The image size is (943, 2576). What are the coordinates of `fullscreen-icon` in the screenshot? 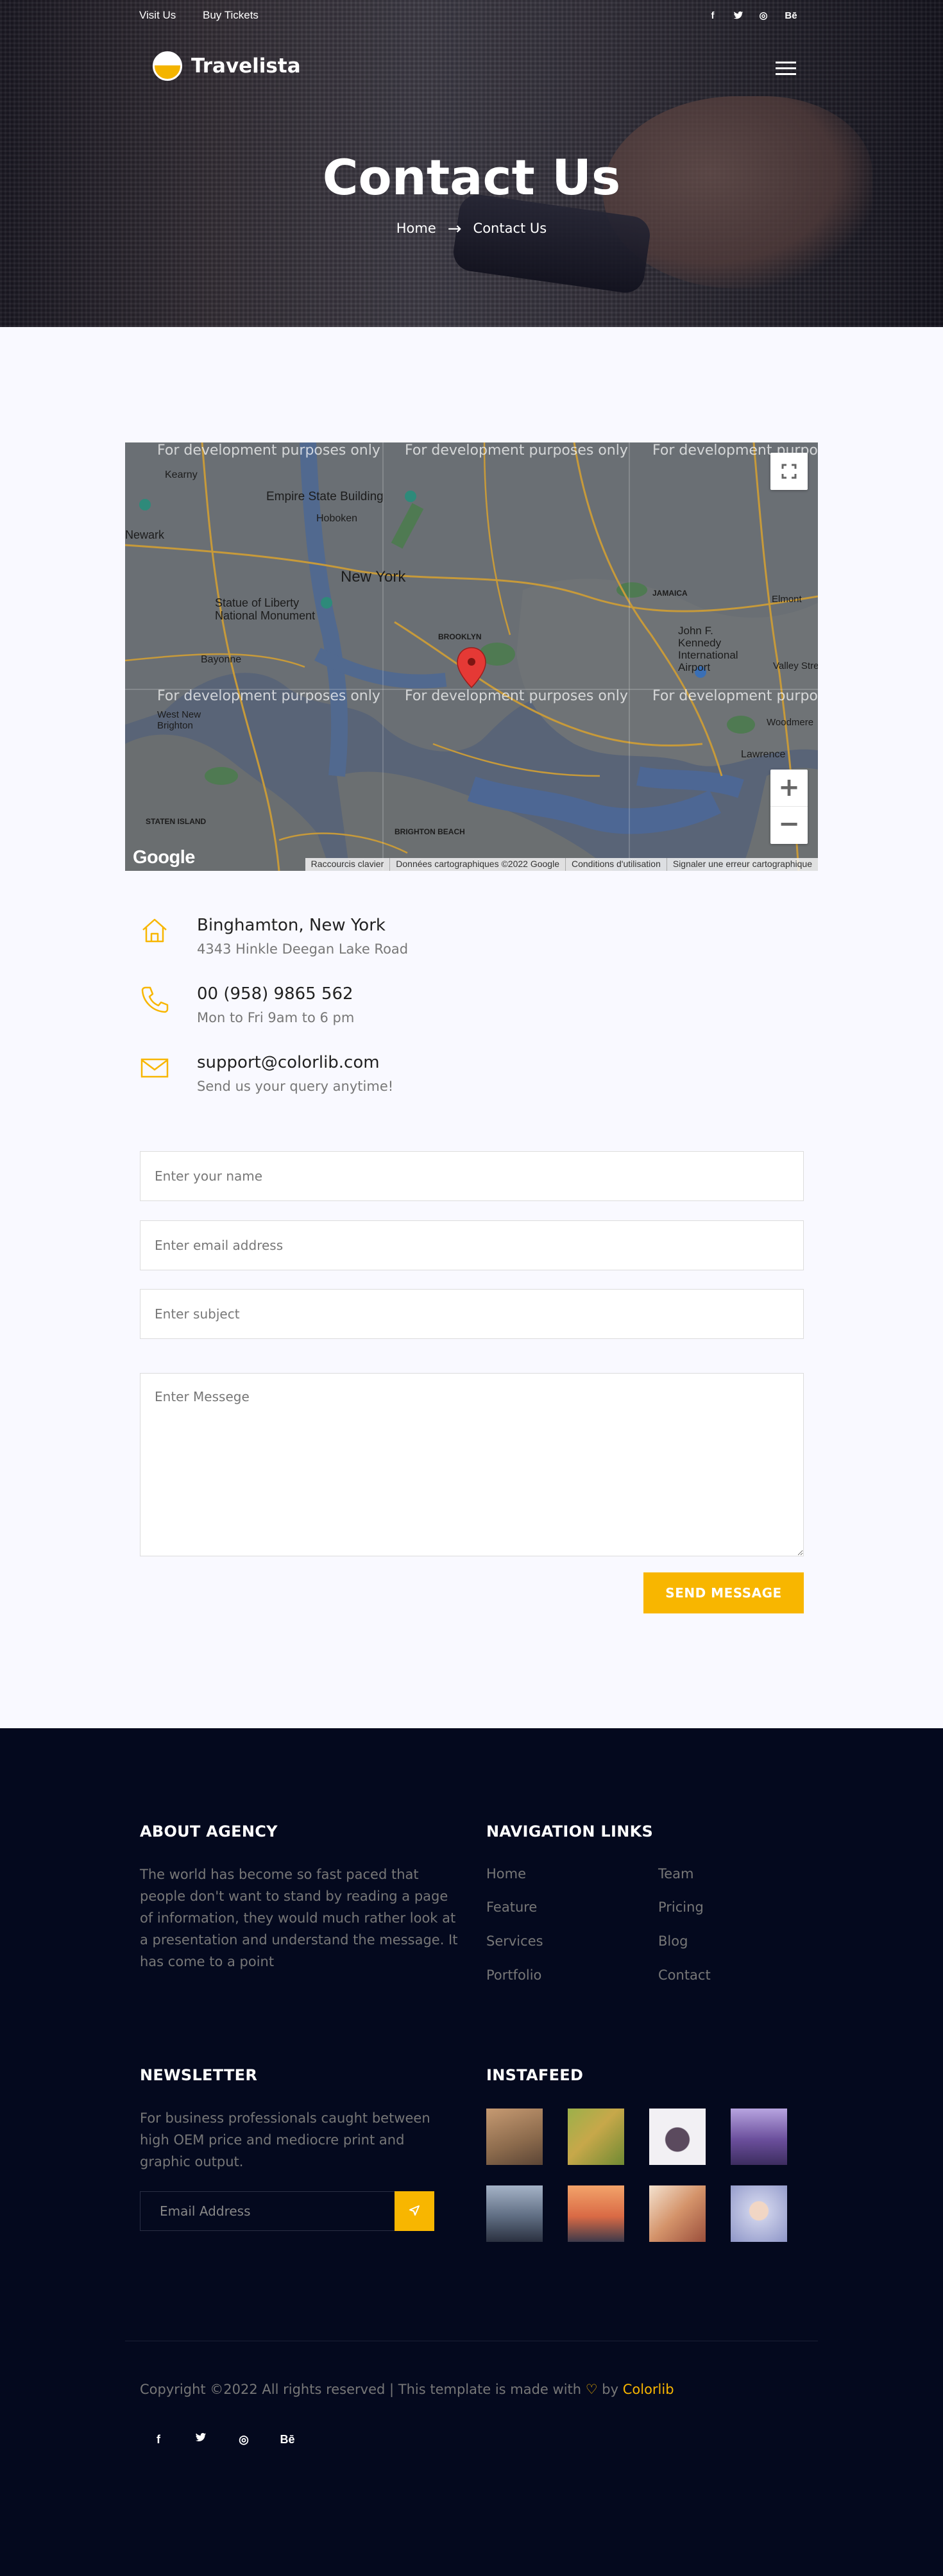 It's located at (789, 471).